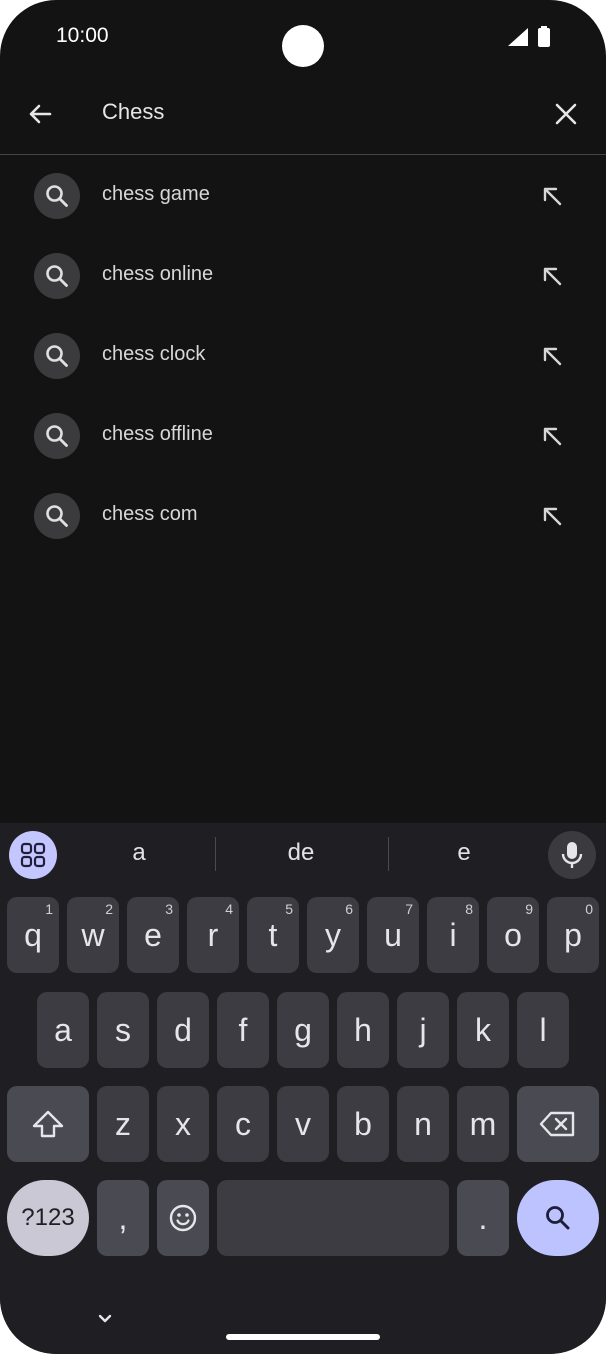 The width and height of the screenshot is (606, 1354). Describe the element at coordinates (303, 115) in the screenshot. I see `search-bar` at that location.